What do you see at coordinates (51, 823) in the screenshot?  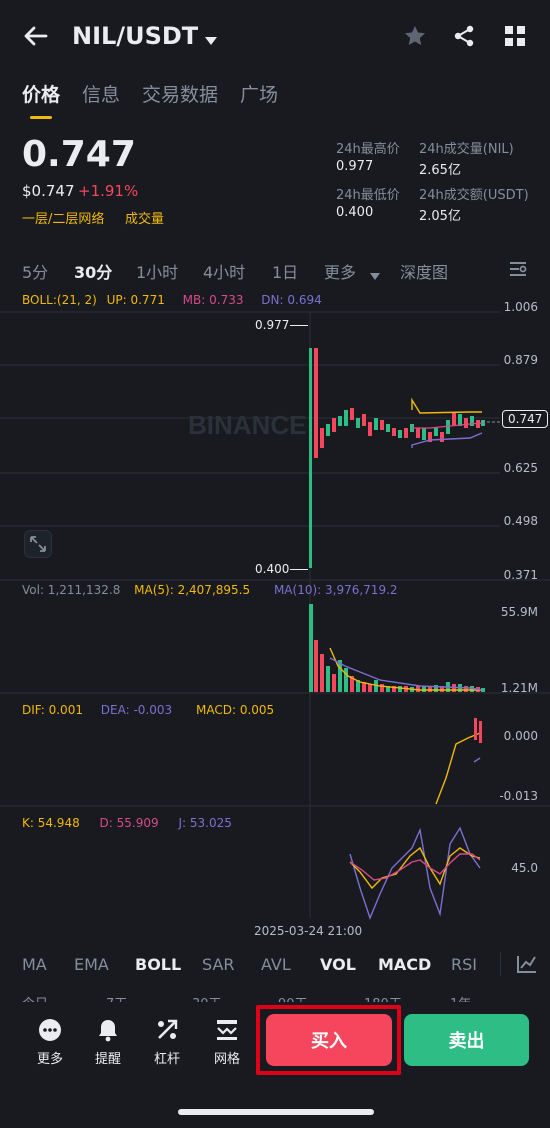 I see `kdj-k: K: 54.948` at bounding box center [51, 823].